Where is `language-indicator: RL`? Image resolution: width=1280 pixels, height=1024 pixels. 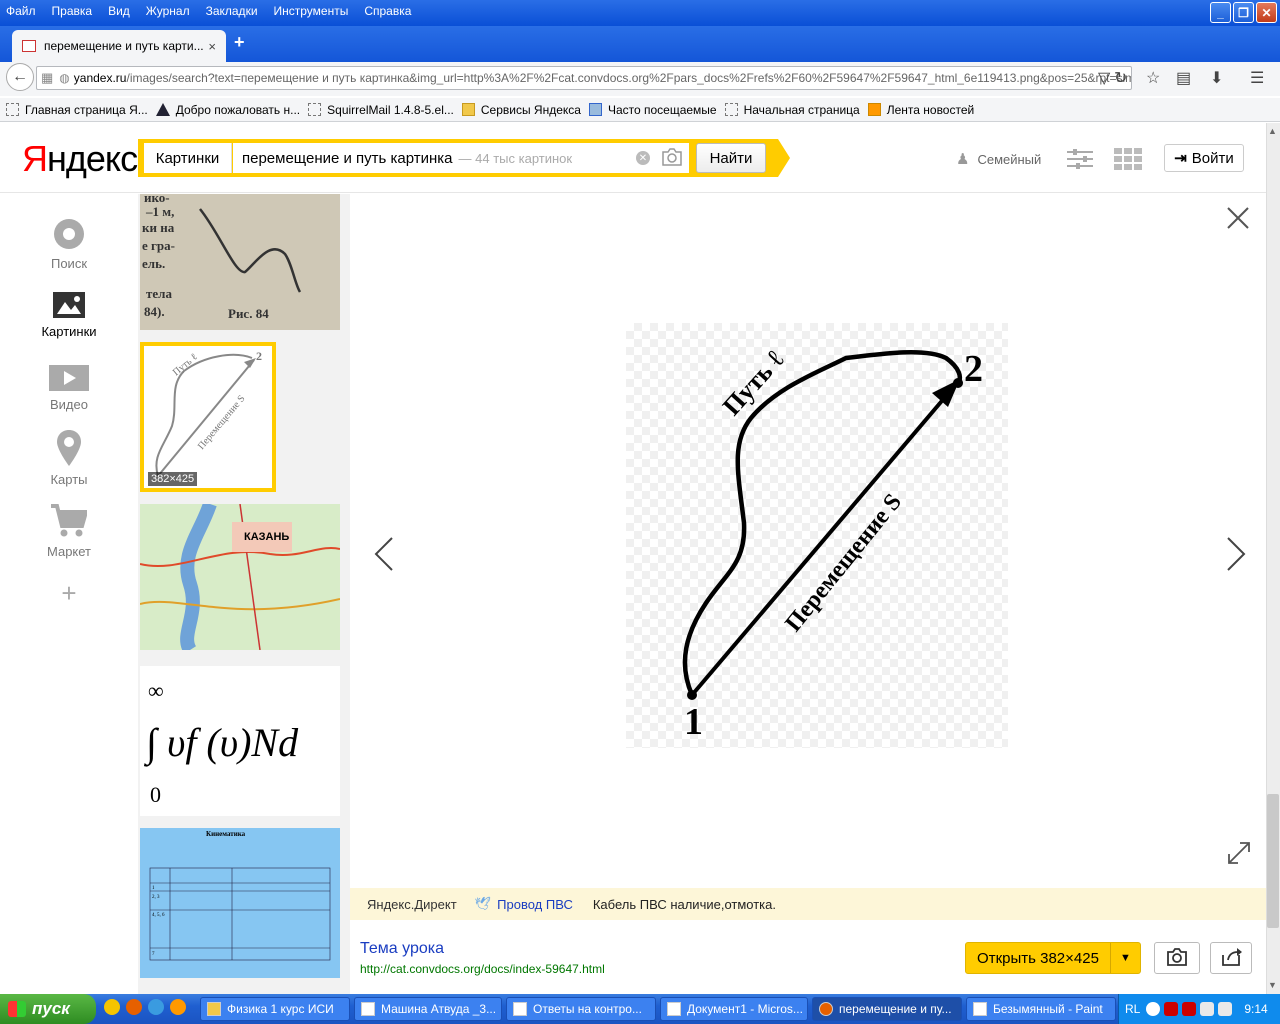
language-indicator: RL is located at coordinates (1132, 1009).